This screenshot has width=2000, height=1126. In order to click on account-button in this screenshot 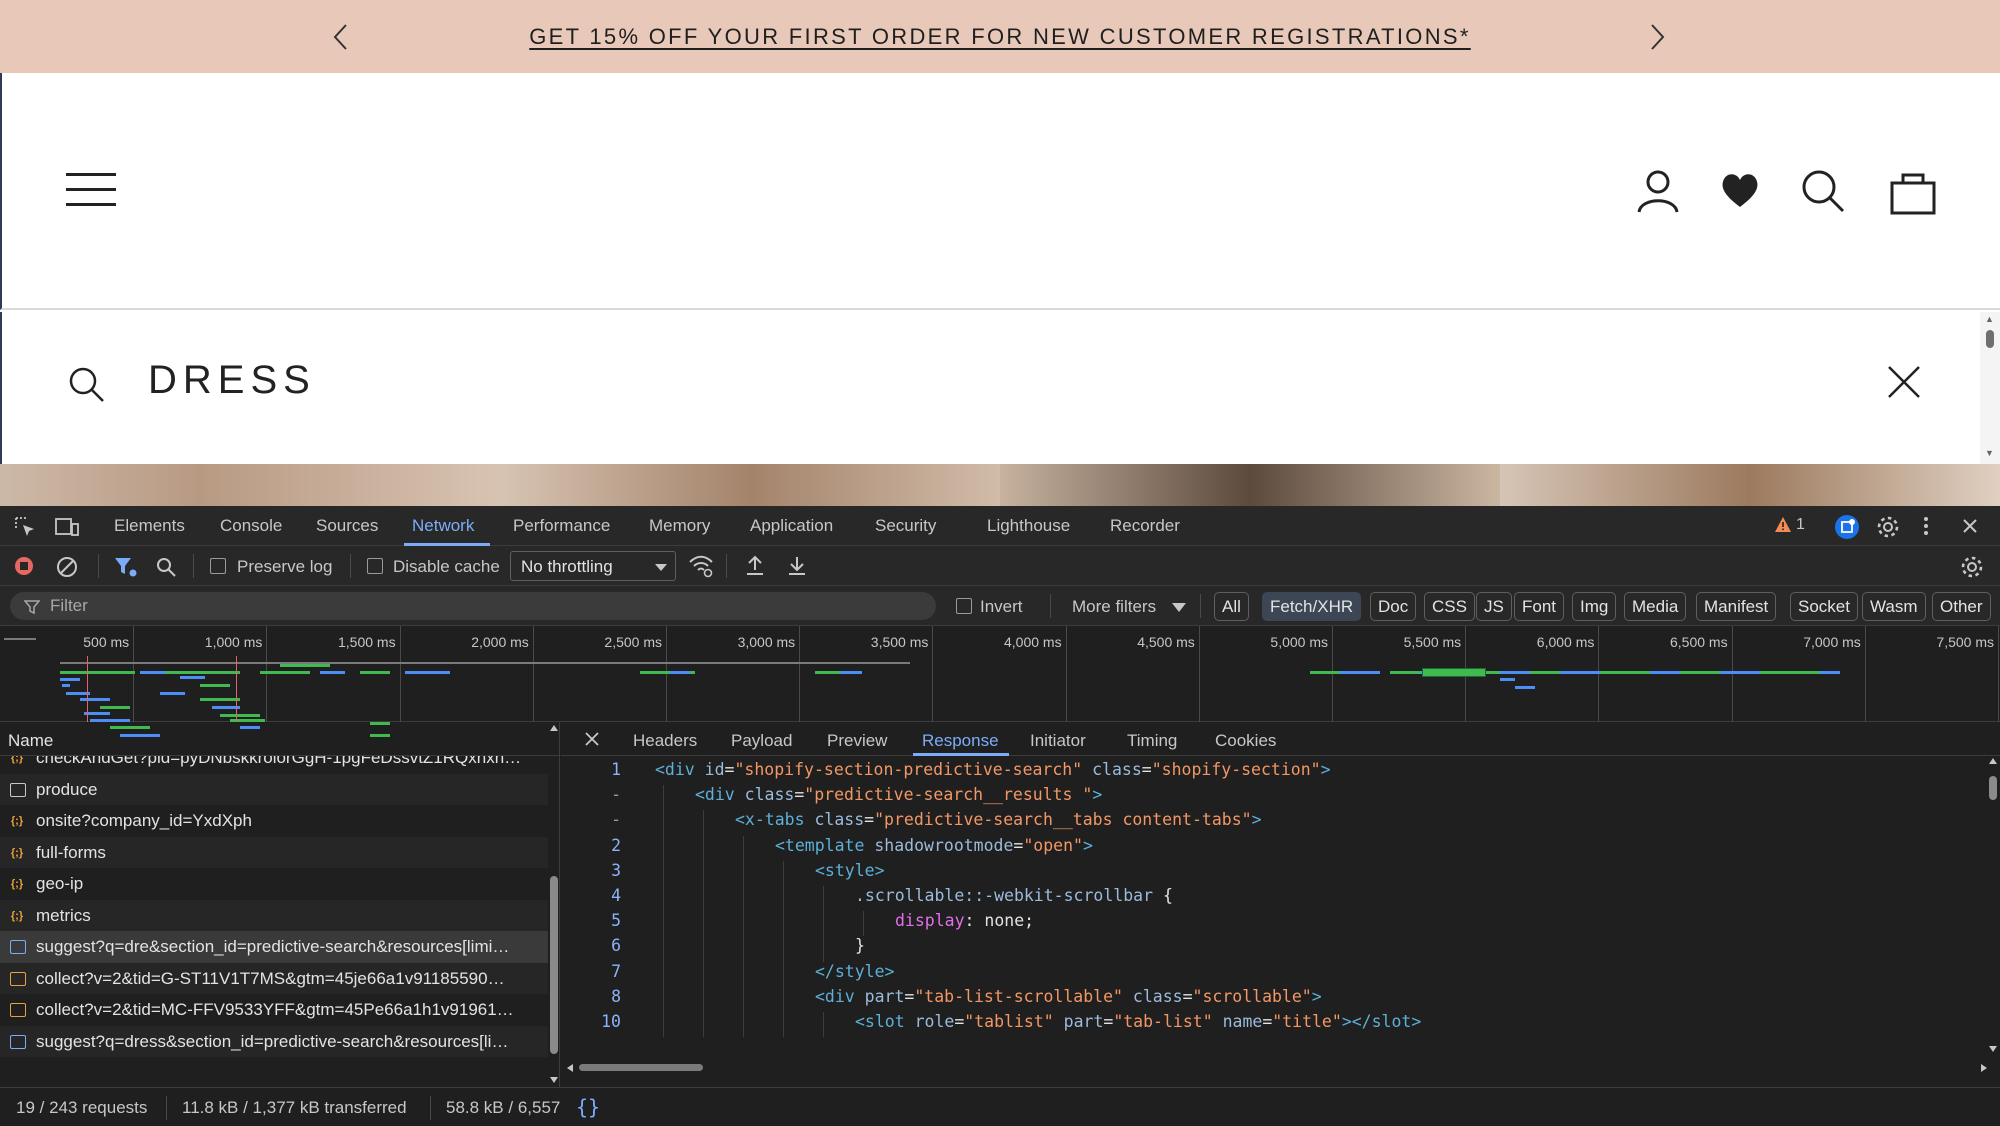, I will do `click(1658, 191)`.